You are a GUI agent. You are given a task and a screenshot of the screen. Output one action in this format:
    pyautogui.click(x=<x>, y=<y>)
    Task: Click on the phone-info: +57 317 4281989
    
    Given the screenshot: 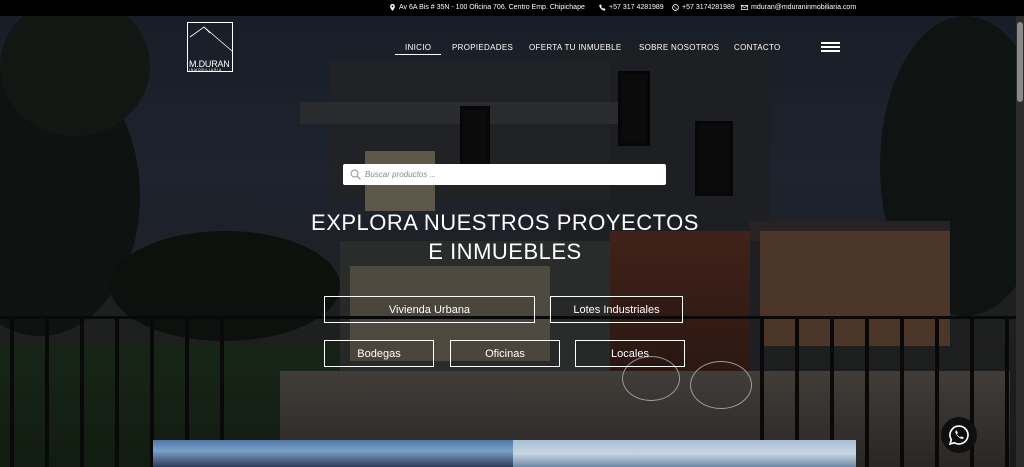 What is the action you would take?
    pyautogui.click(x=631, y=7)
    